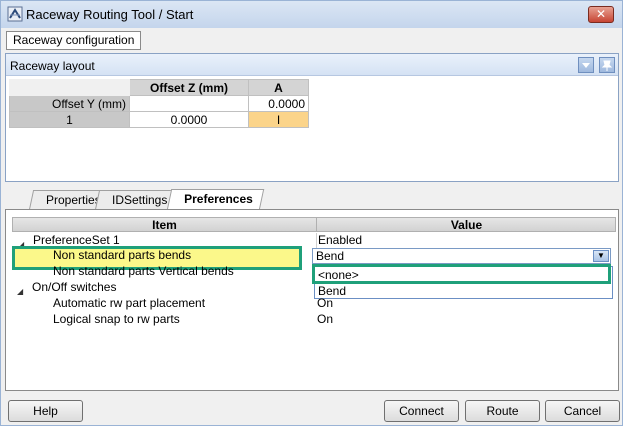 This screenshot has height=426, width=623. Describe the element at coordinates (466, 225) in the screenshot. I see `column-header-value: Value` at that location.